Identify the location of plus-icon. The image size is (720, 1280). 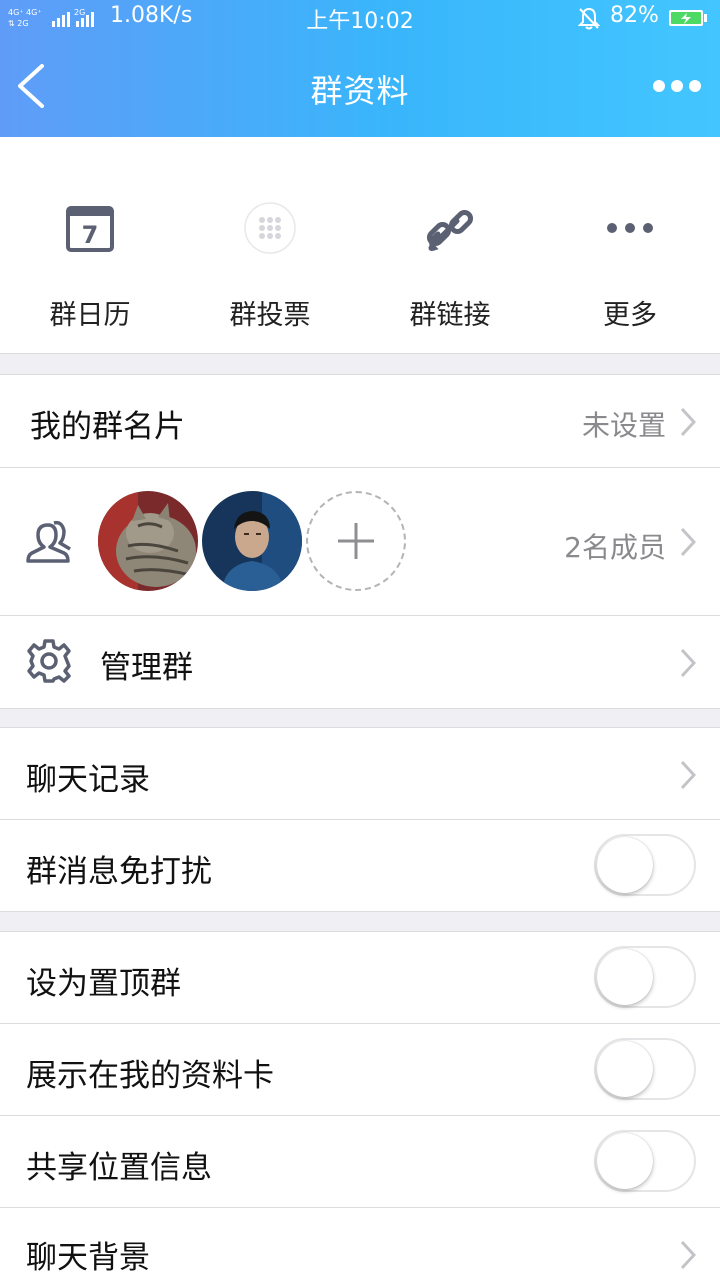
(356, 541).